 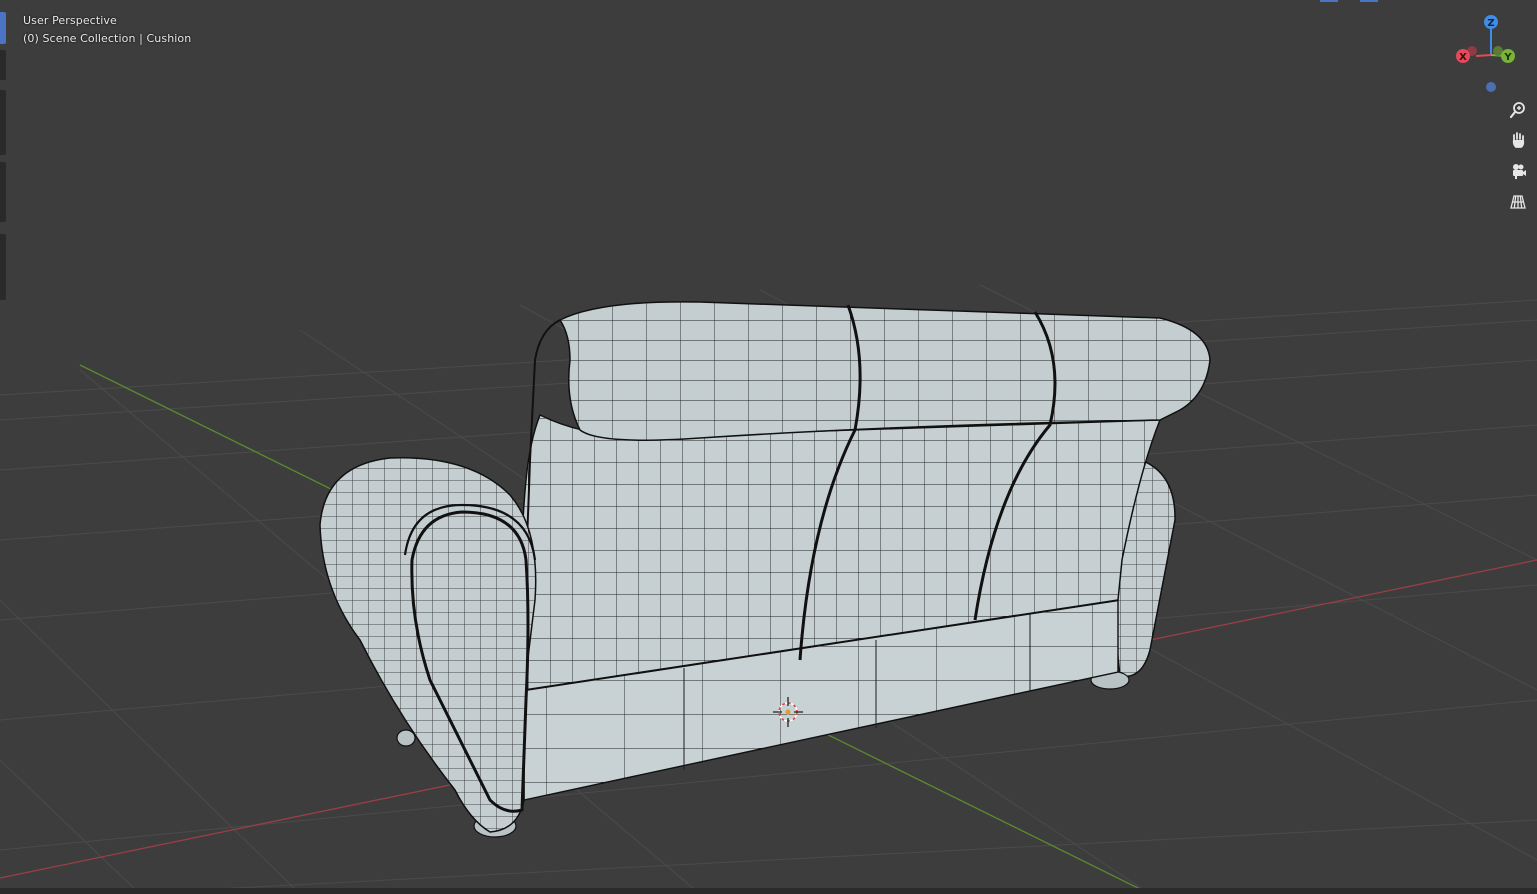 I want to click on zoom-button, so click(x=1518, y=110).